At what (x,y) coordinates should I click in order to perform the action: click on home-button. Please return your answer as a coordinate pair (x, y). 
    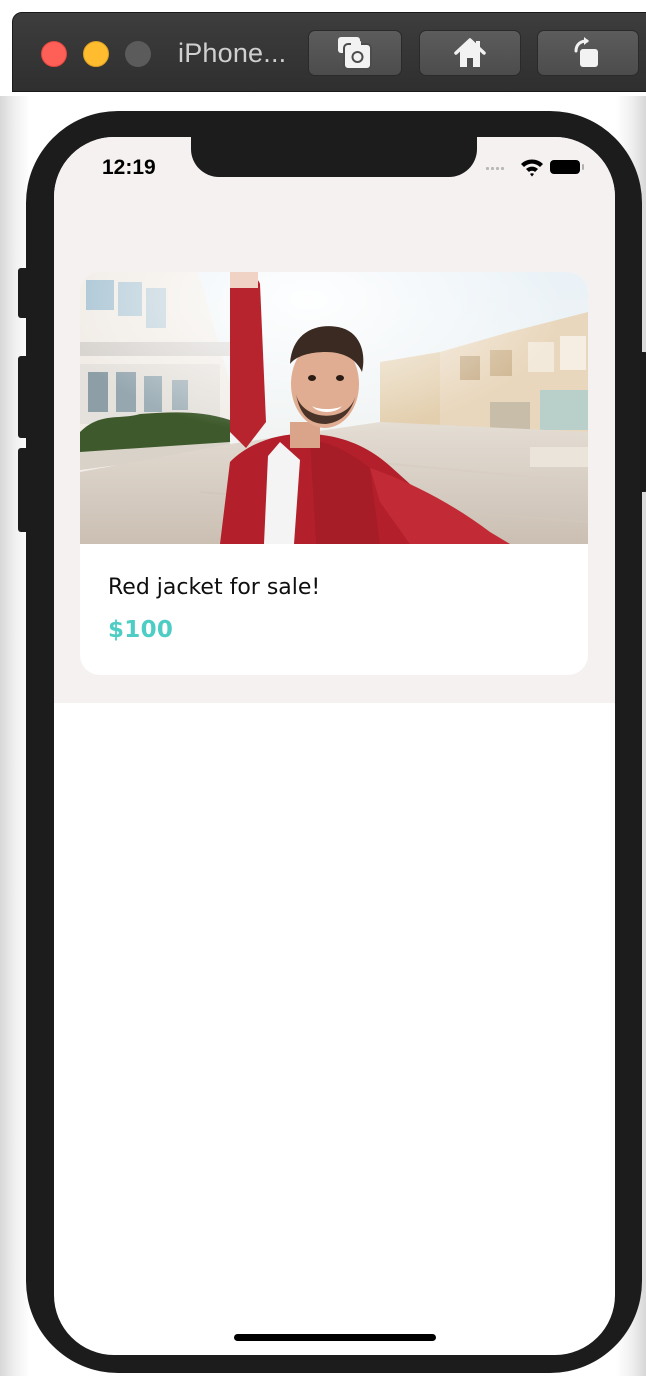
    Looking at the image, I should click on (470, 53).